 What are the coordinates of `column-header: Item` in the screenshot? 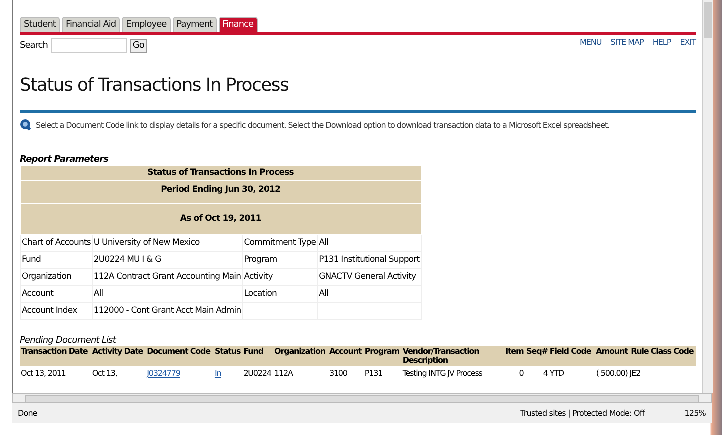 It's located at (514, 356).